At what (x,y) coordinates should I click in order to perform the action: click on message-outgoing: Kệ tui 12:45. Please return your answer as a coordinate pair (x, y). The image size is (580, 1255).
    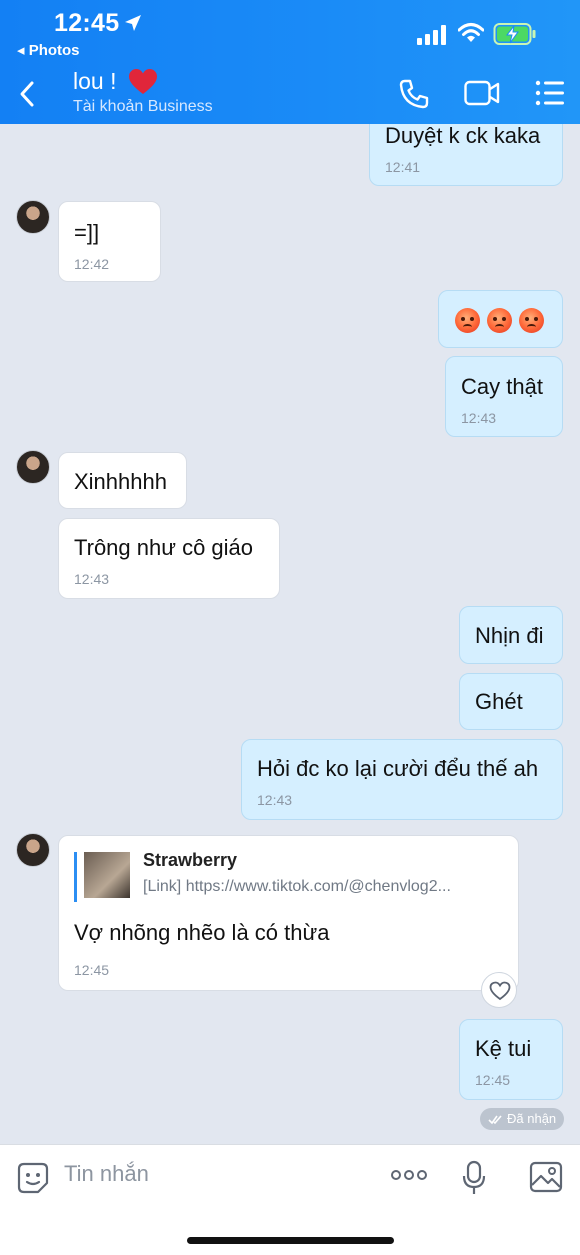
    Looking at the image, I should click on (511, 1059).